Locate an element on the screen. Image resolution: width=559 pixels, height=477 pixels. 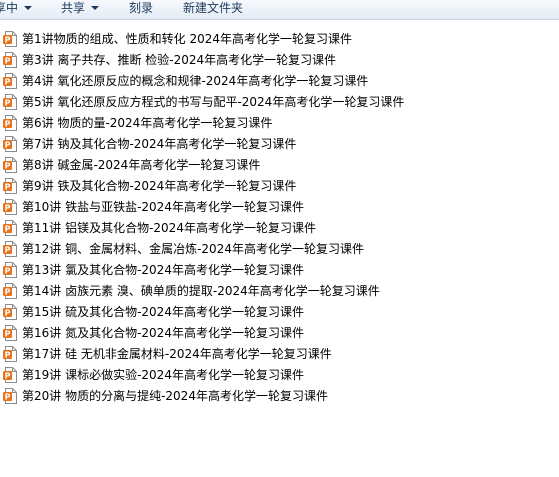
file-name: 第14讲 卤族元素 溴、碘单质的提取-2024年高考化学一轮复习课件 is located at coordinates (201, 290).